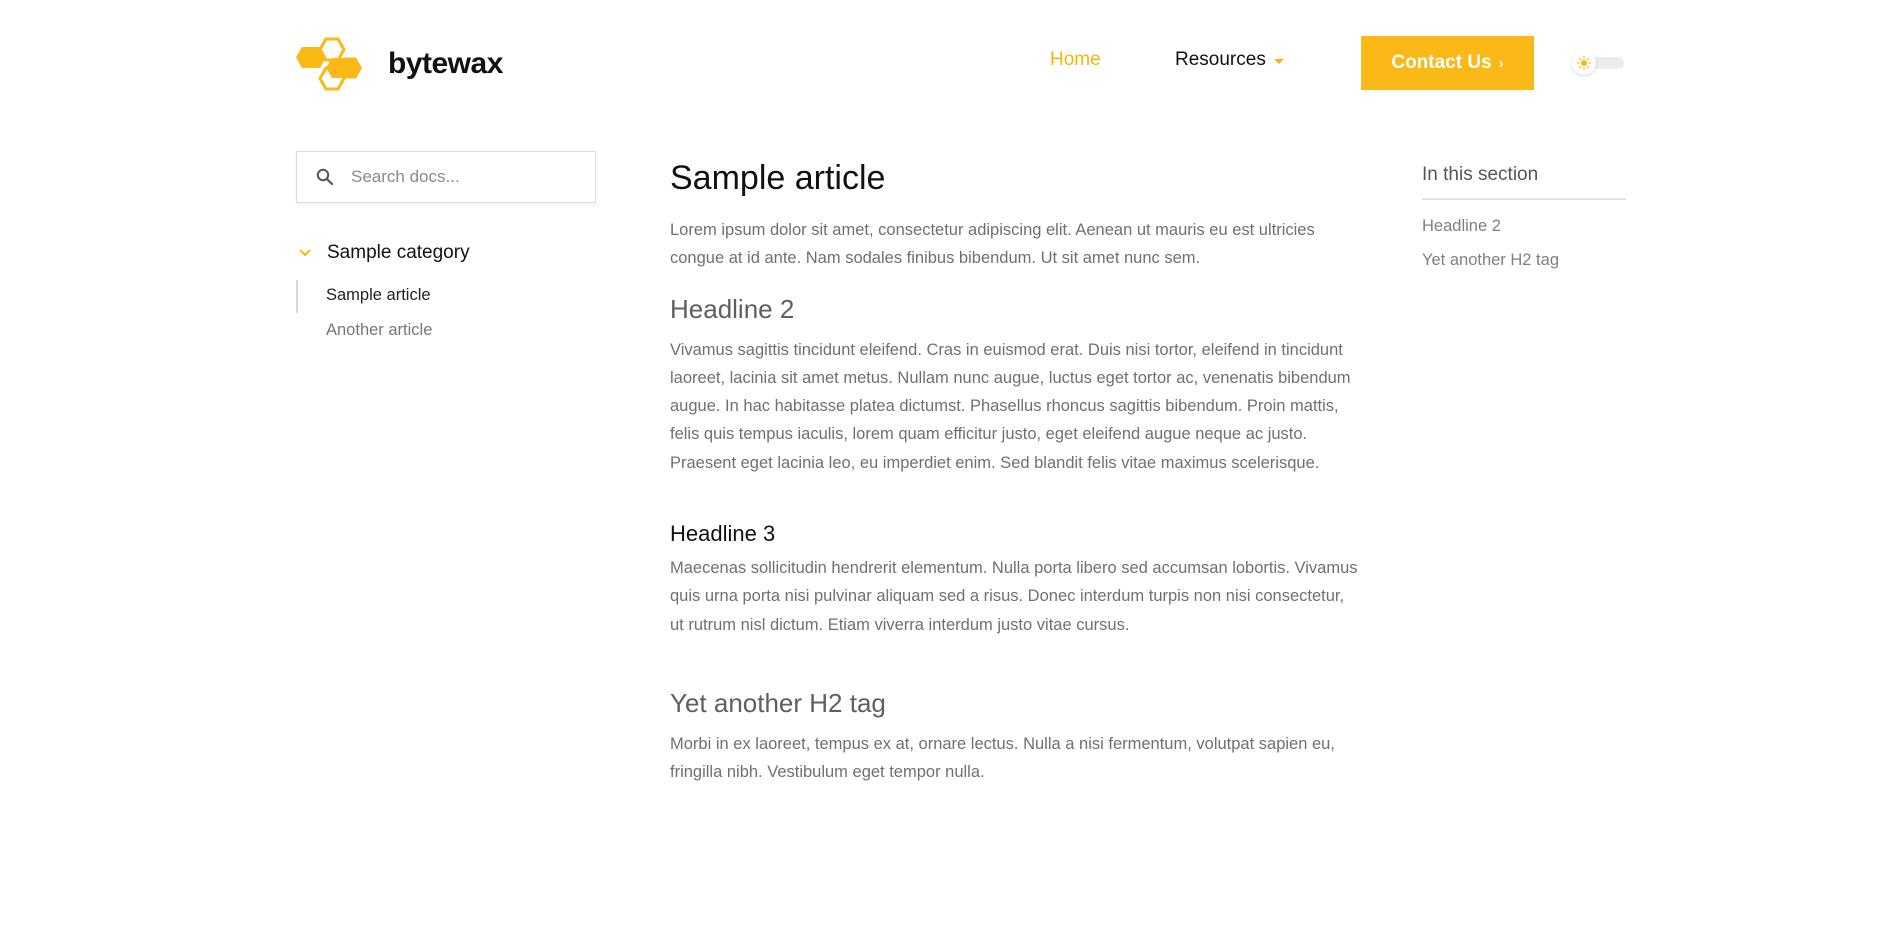  Describe the element at coordinates (1278, 61) in the screenshot. I see `caret-down-icon` at that location.